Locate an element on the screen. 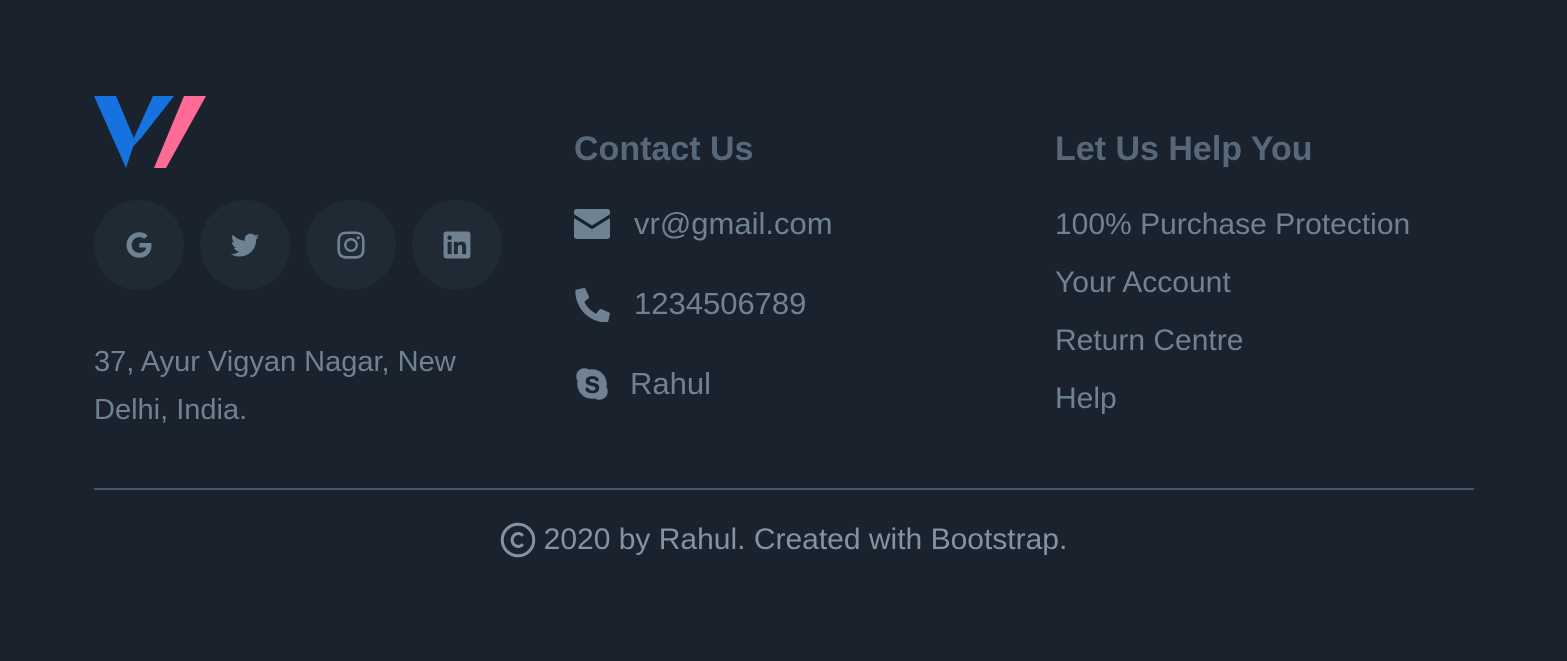 The image size is (1567, 661). copyright-icon is located at coordinates (517, 540).